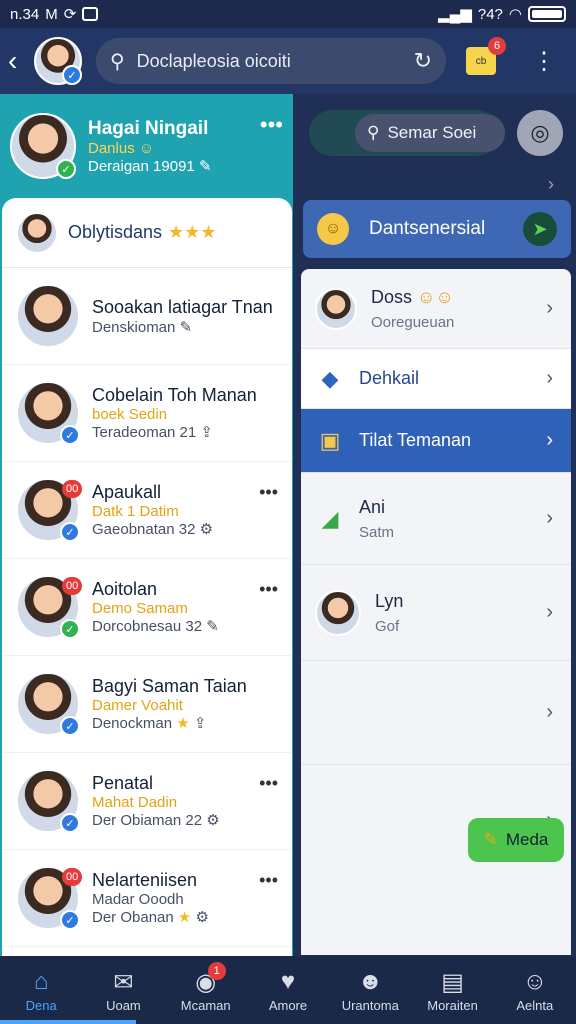  Describe the element at coordinates (497, 46) in the screenshot. I see `calendar-badge: 6` at that location.